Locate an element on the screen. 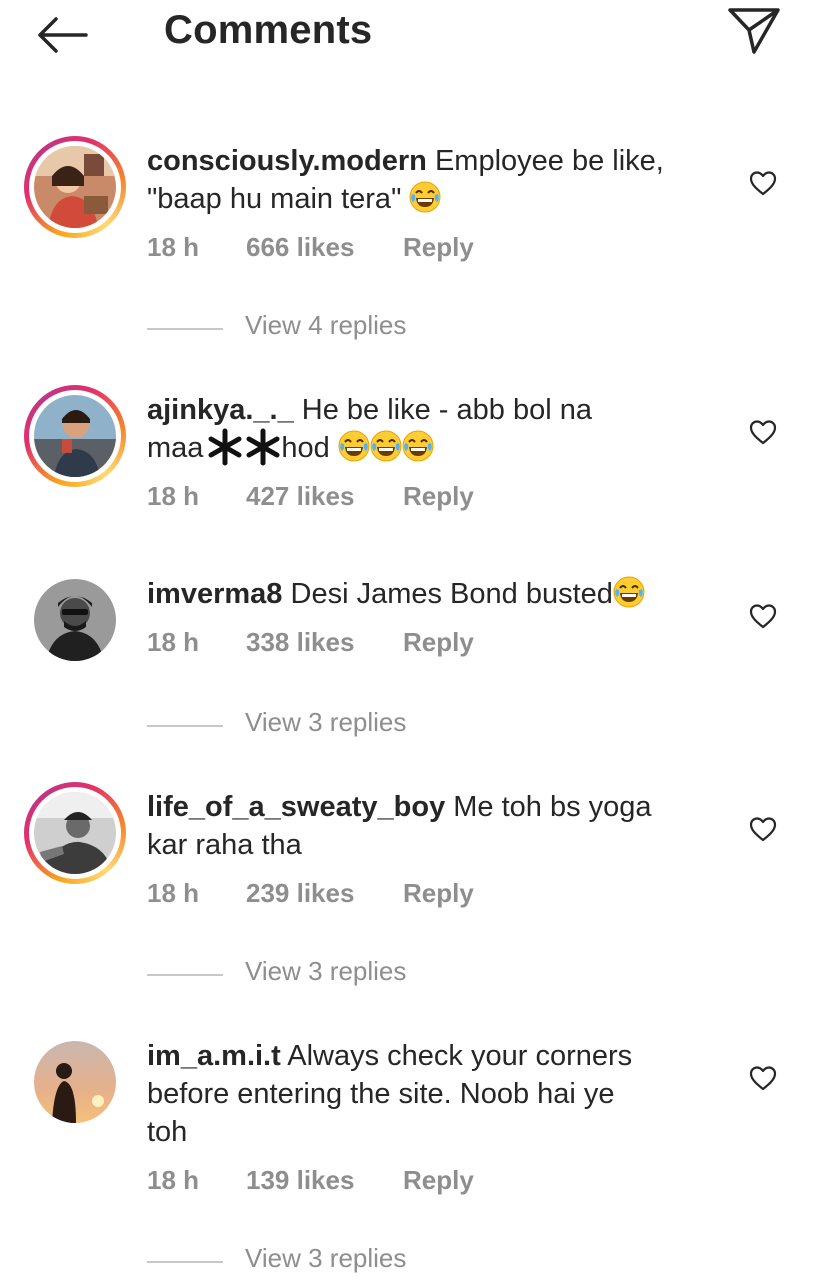  comment-likes: 427 likes is located at coordinates (300, 496).